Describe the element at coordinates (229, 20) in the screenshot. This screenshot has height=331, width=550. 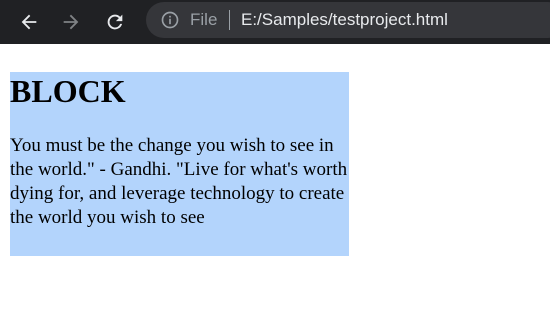
I see `address-separator` at that location.